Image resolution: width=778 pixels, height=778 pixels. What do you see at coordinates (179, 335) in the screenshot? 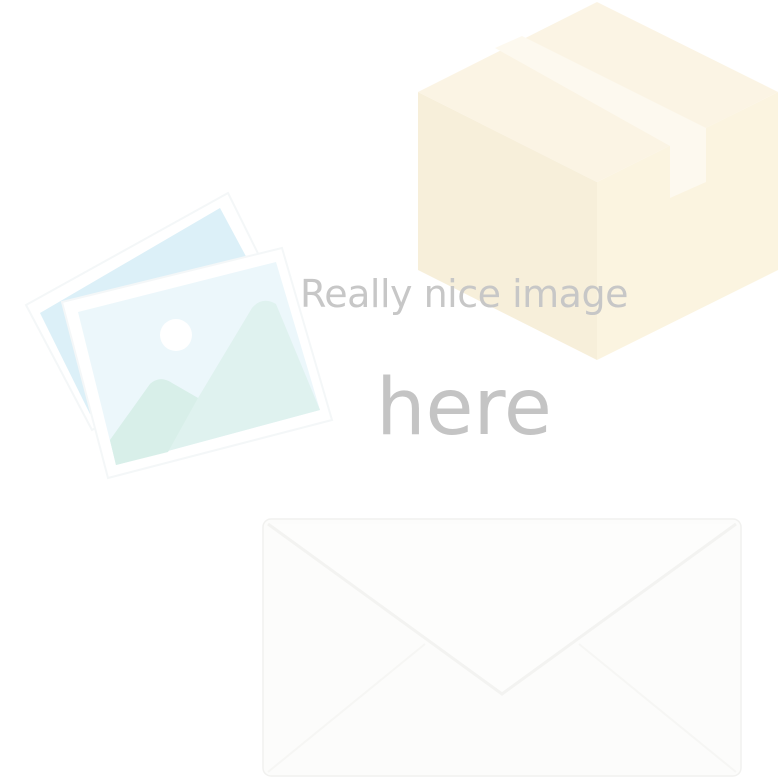
I see `photos-icon` at bounding box center [179, 335].